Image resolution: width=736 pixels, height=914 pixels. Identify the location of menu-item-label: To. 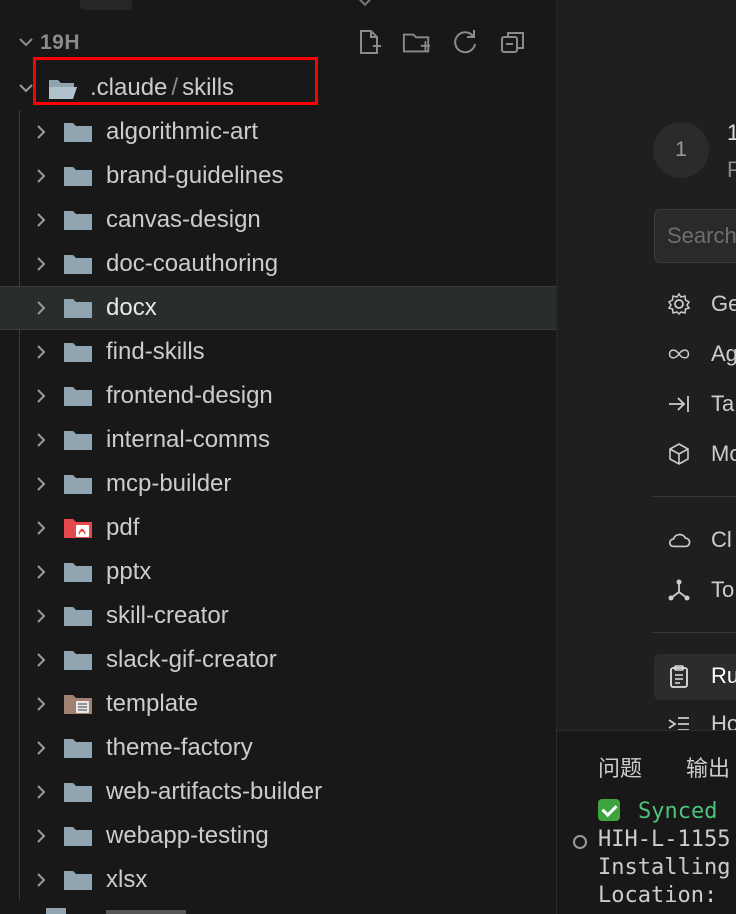
(723, 589).